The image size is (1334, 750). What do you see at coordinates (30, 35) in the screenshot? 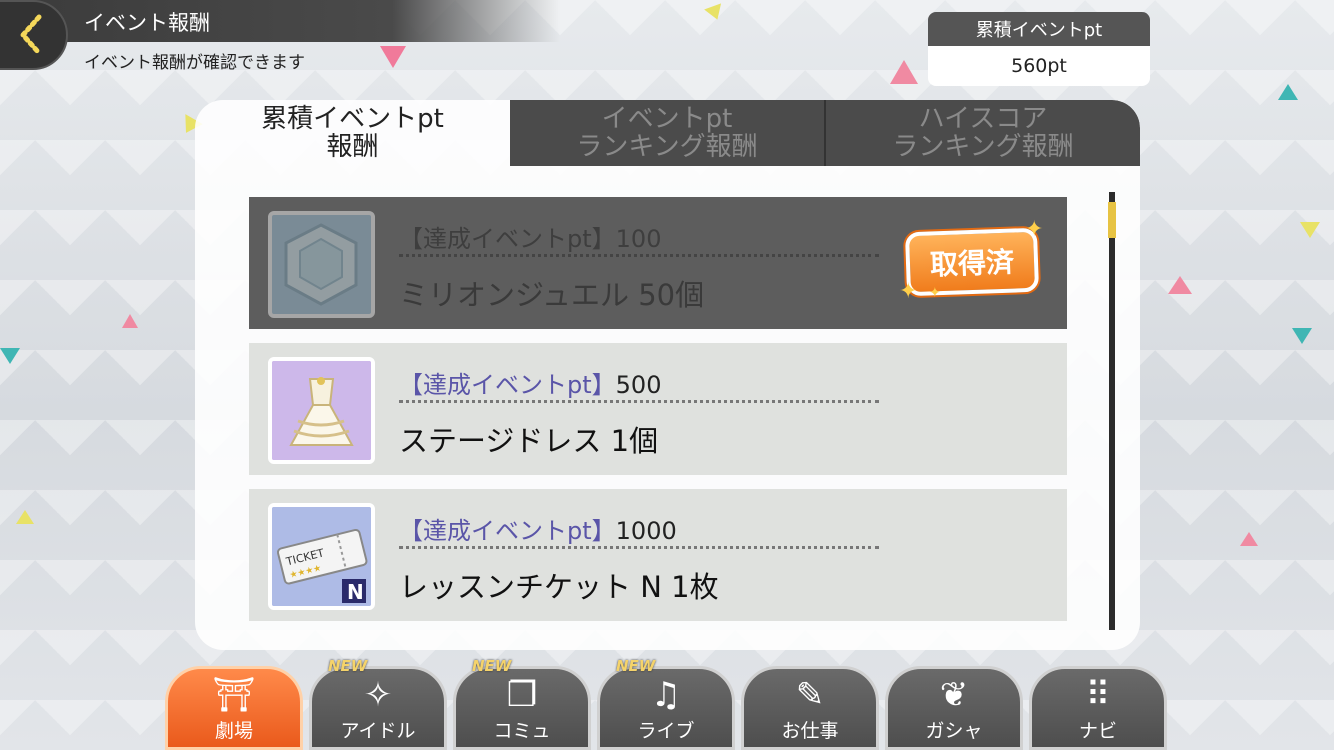
I see `chevron-left-icon` at bounding box center [30, 35].